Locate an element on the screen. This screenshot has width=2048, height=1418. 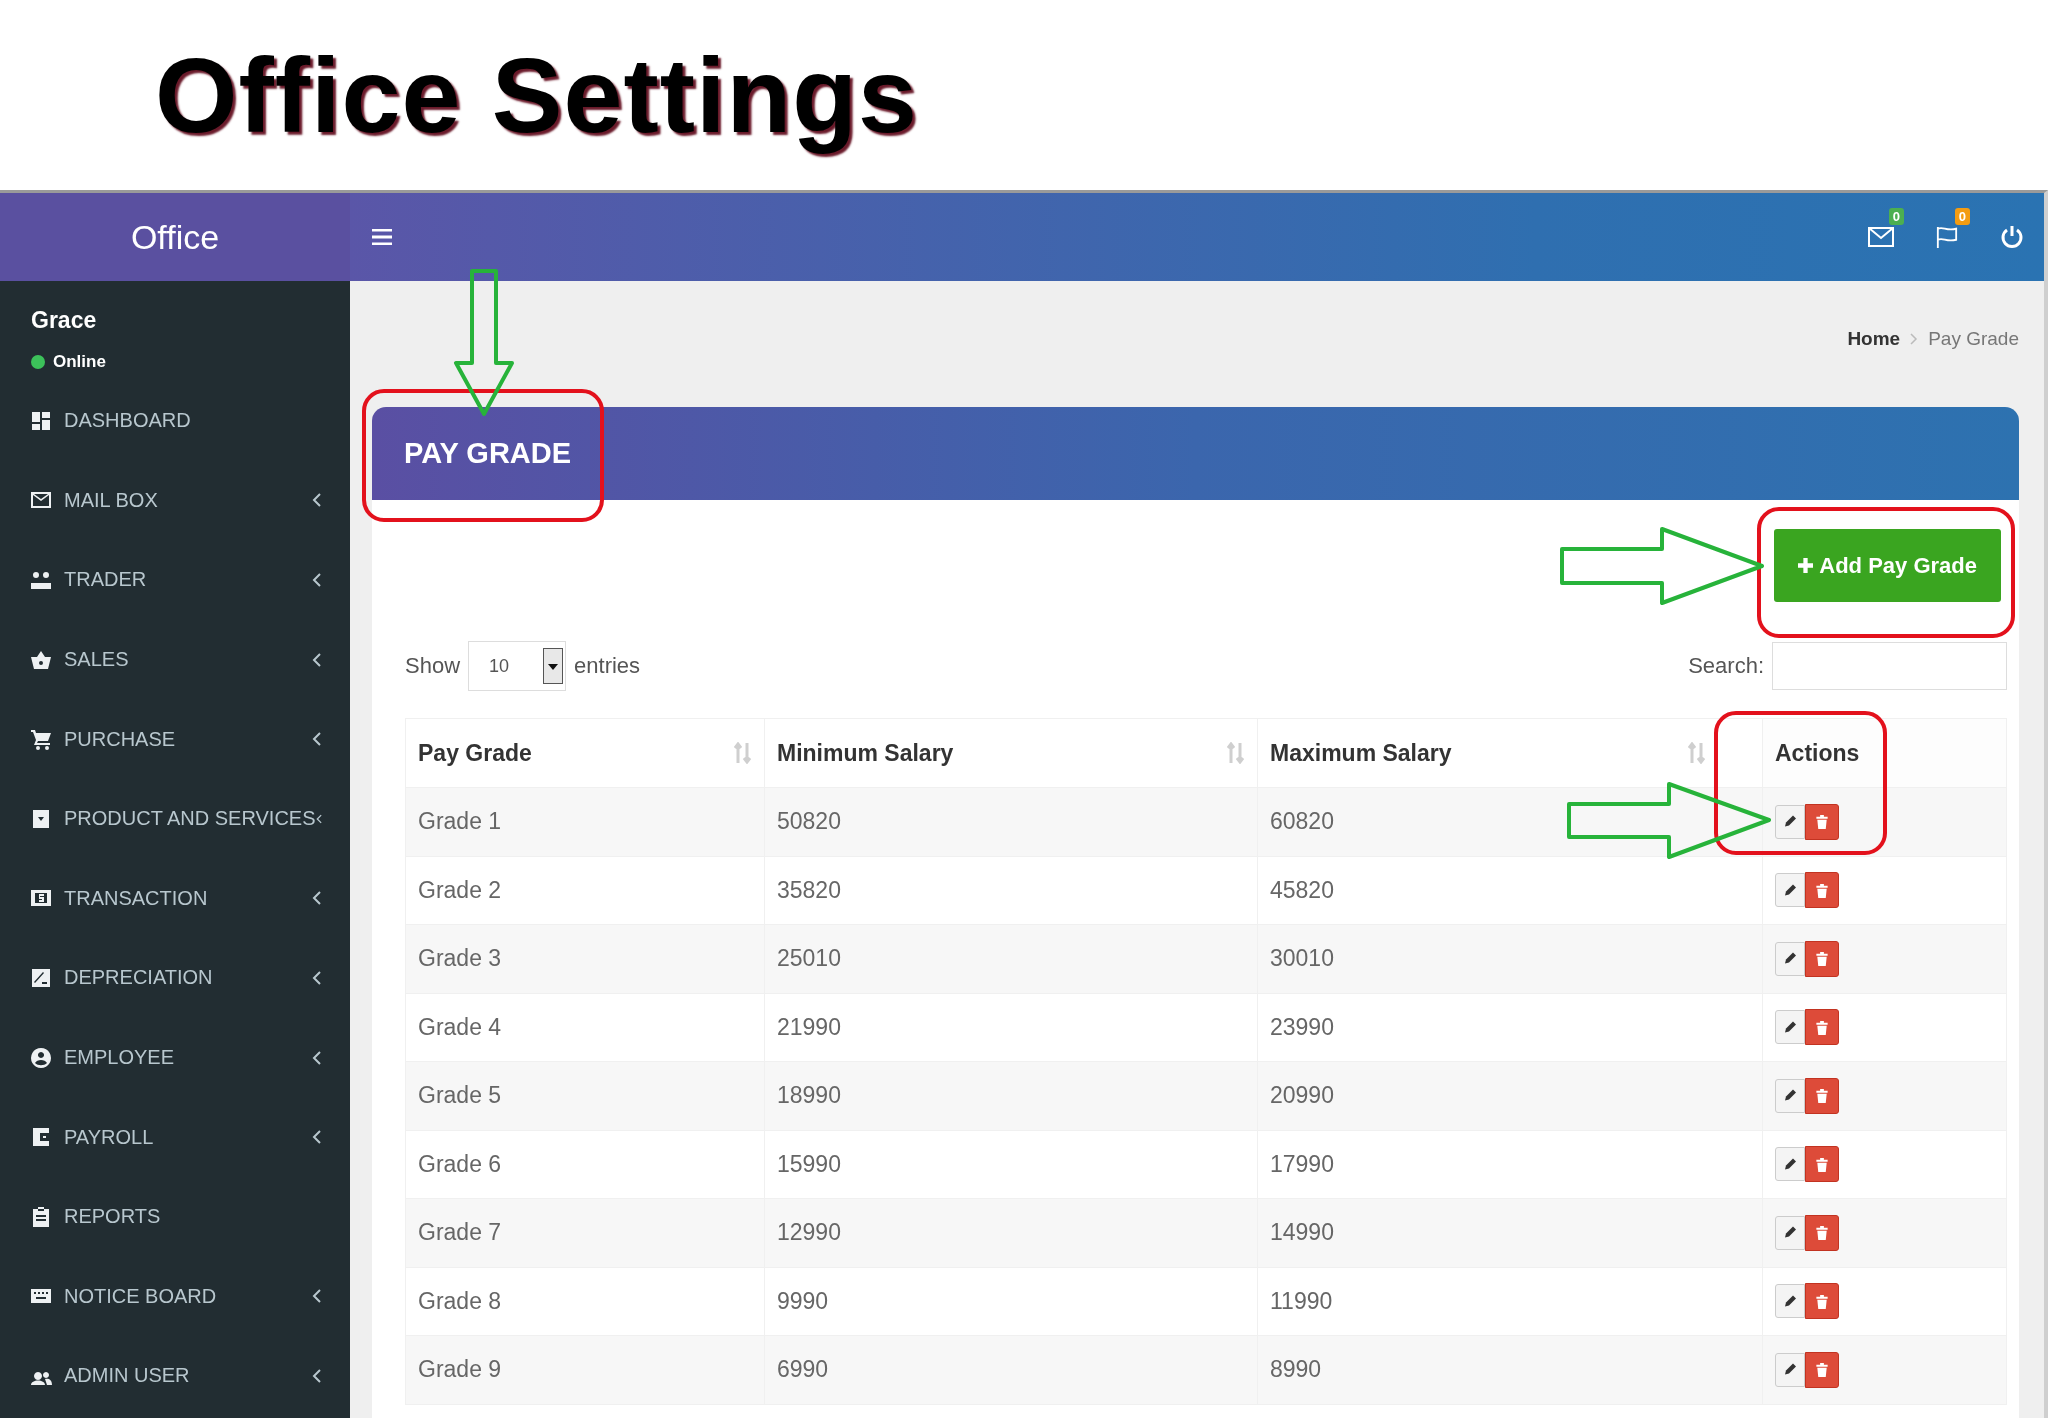
table-cell: 50820 is located at coordinates (1011, 821).